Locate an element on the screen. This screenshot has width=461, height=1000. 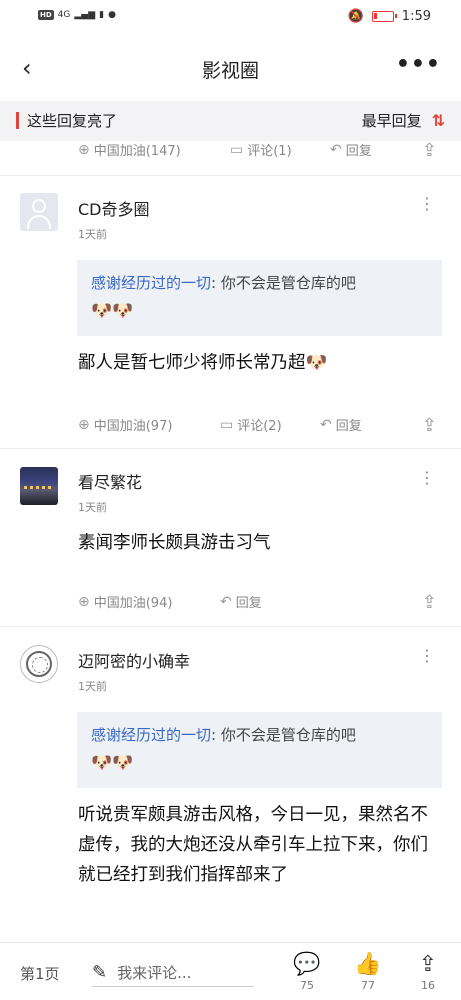
cheer-label: 中国加油(94) is located at coordinates (133, 603).